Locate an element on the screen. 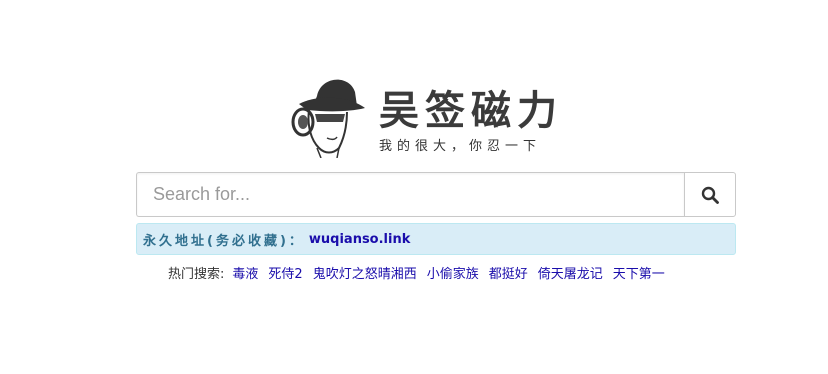 The image size is (828, 374). search-icon is located at coordinates (710, 195).